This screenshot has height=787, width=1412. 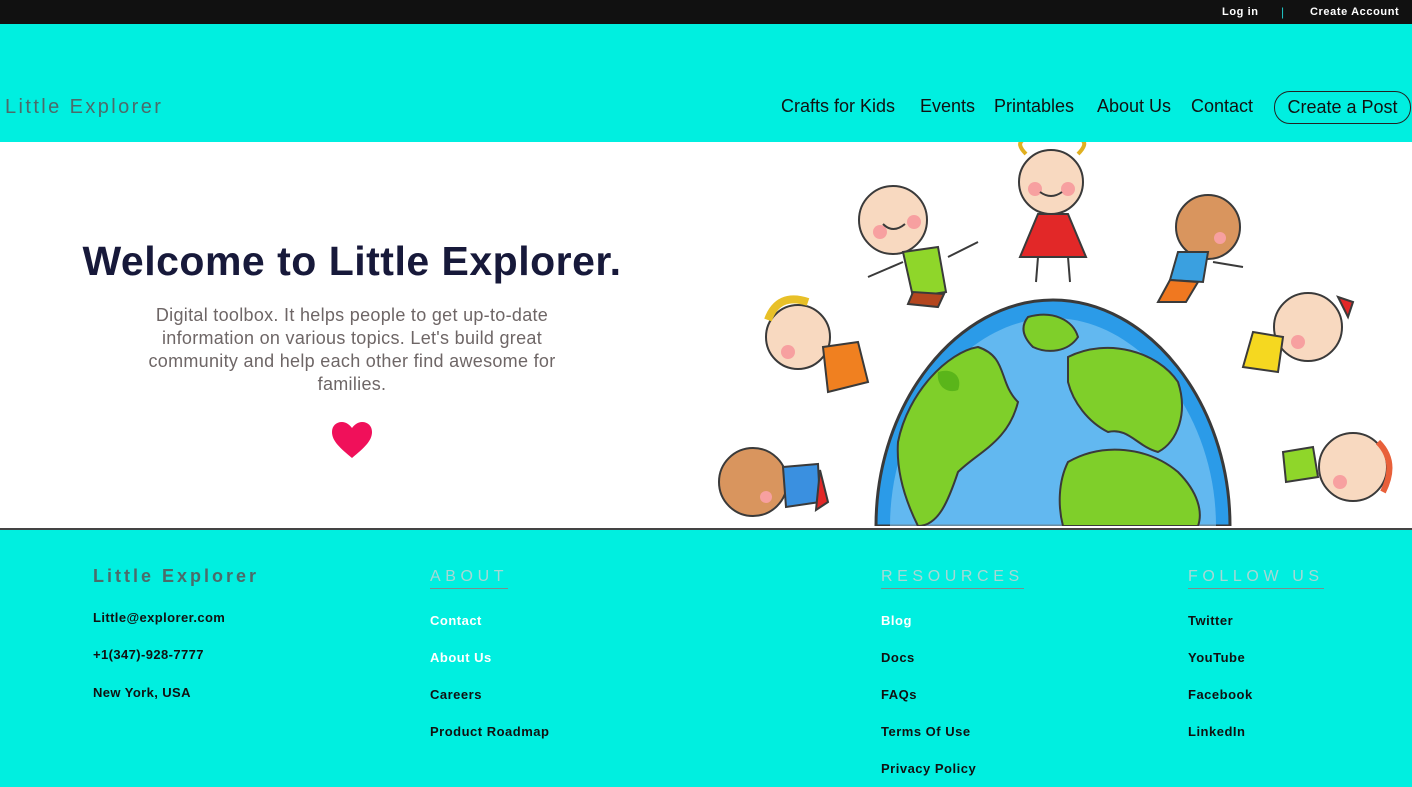 What do you see at coordinates (926, 731) in the screenshot?
I see `footer-link-terms: Terms Of Use` at bounding box center [926, 731].